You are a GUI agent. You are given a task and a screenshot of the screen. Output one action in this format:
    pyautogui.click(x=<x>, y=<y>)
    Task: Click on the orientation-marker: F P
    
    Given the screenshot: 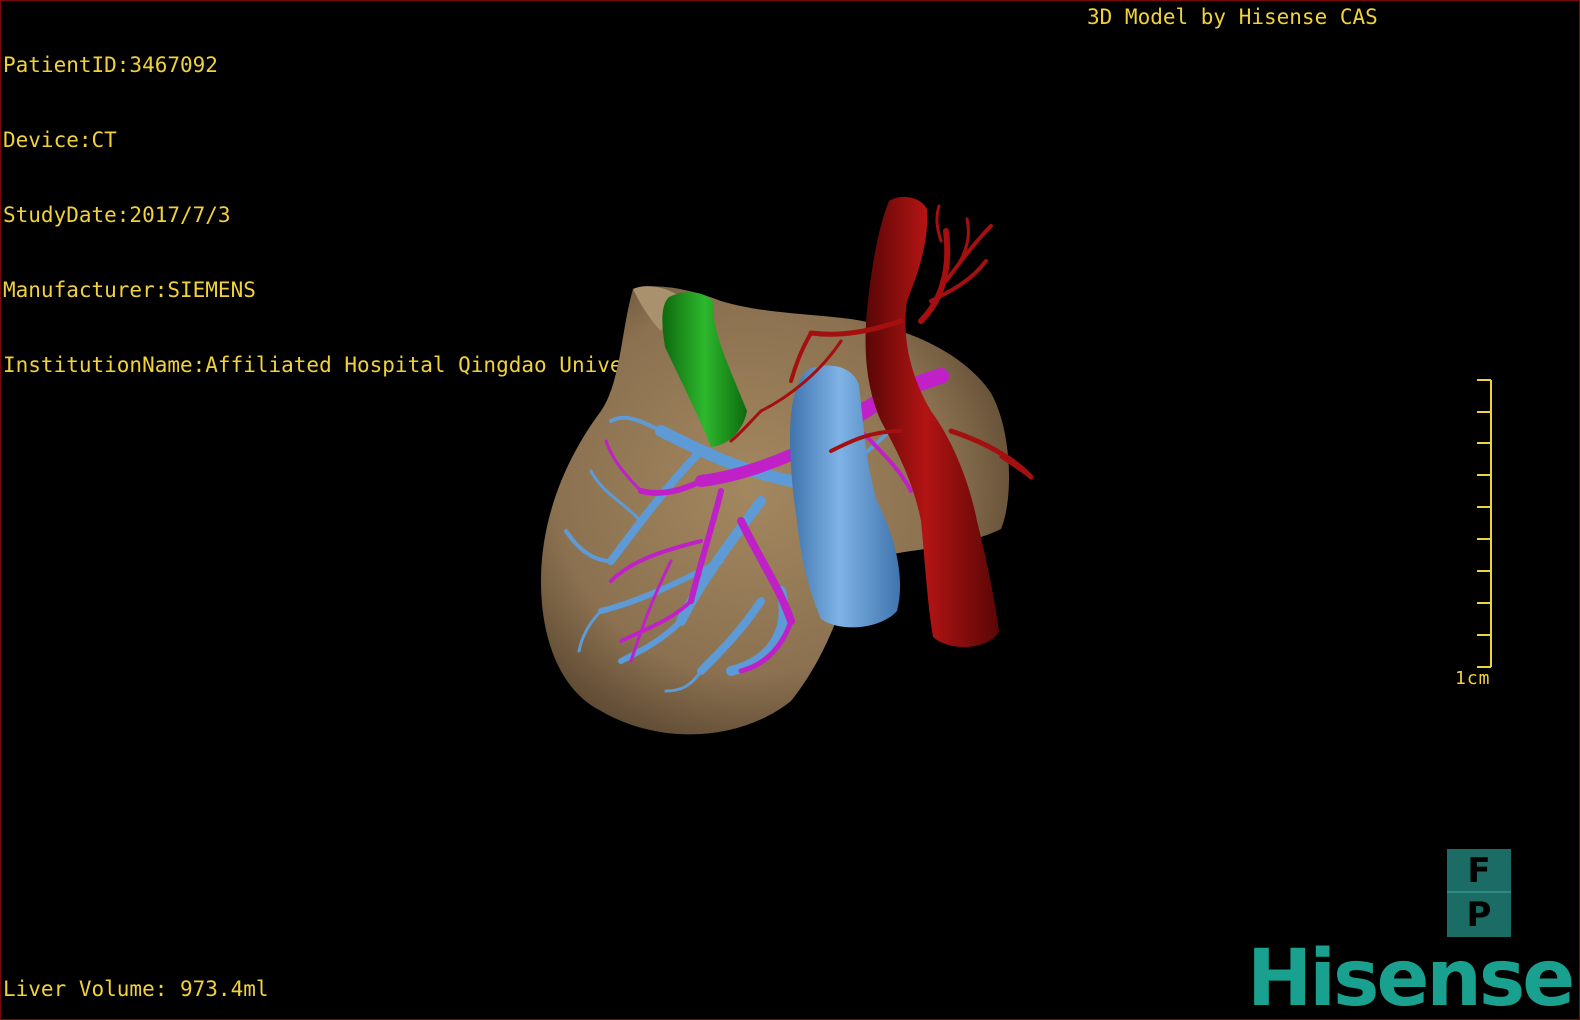 What is the action you would take?
    pyautogui.click(x=1479, y=893)
    